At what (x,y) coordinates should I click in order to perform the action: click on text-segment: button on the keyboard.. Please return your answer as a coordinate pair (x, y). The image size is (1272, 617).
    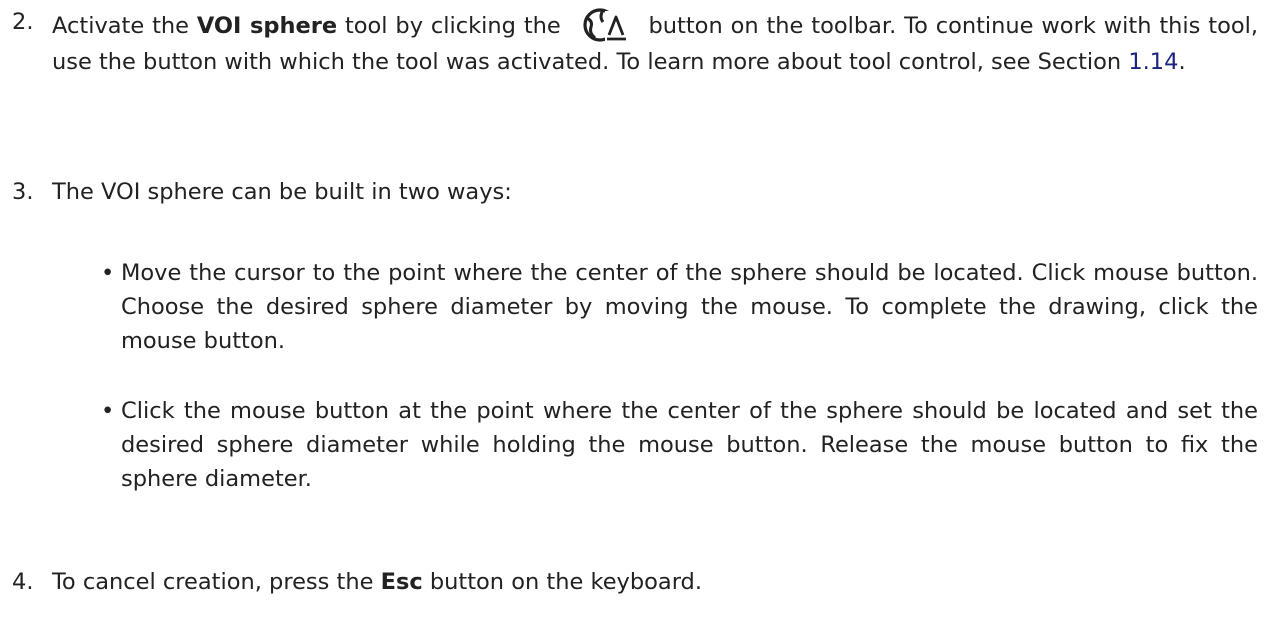
    Looking at the image, I should click on (562, 582).